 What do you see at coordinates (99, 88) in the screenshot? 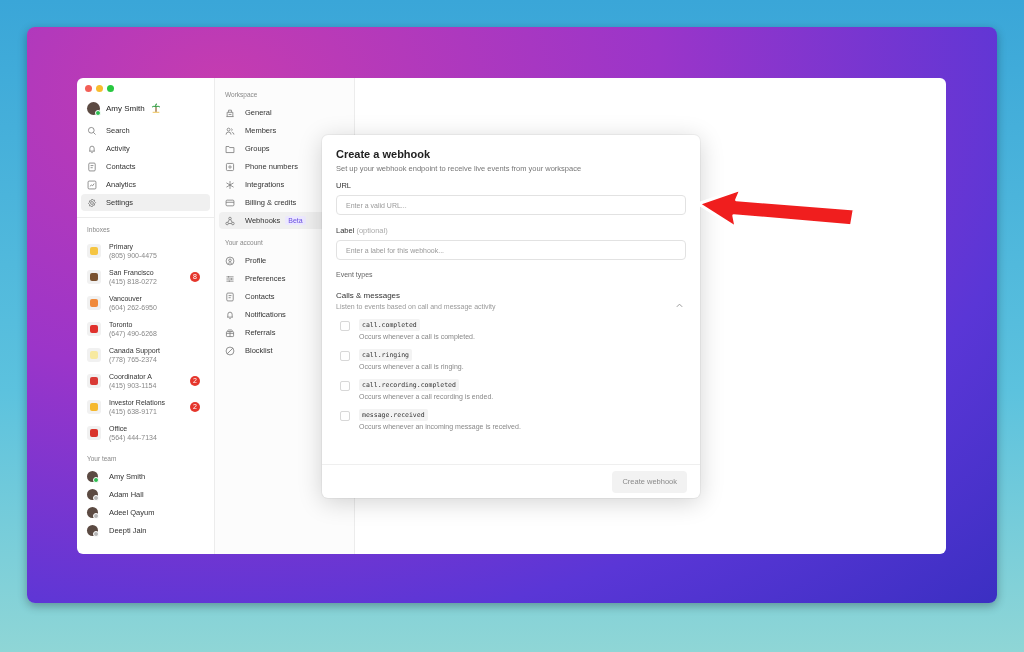
I see `minimize-button` at bounding box center [99, 88].